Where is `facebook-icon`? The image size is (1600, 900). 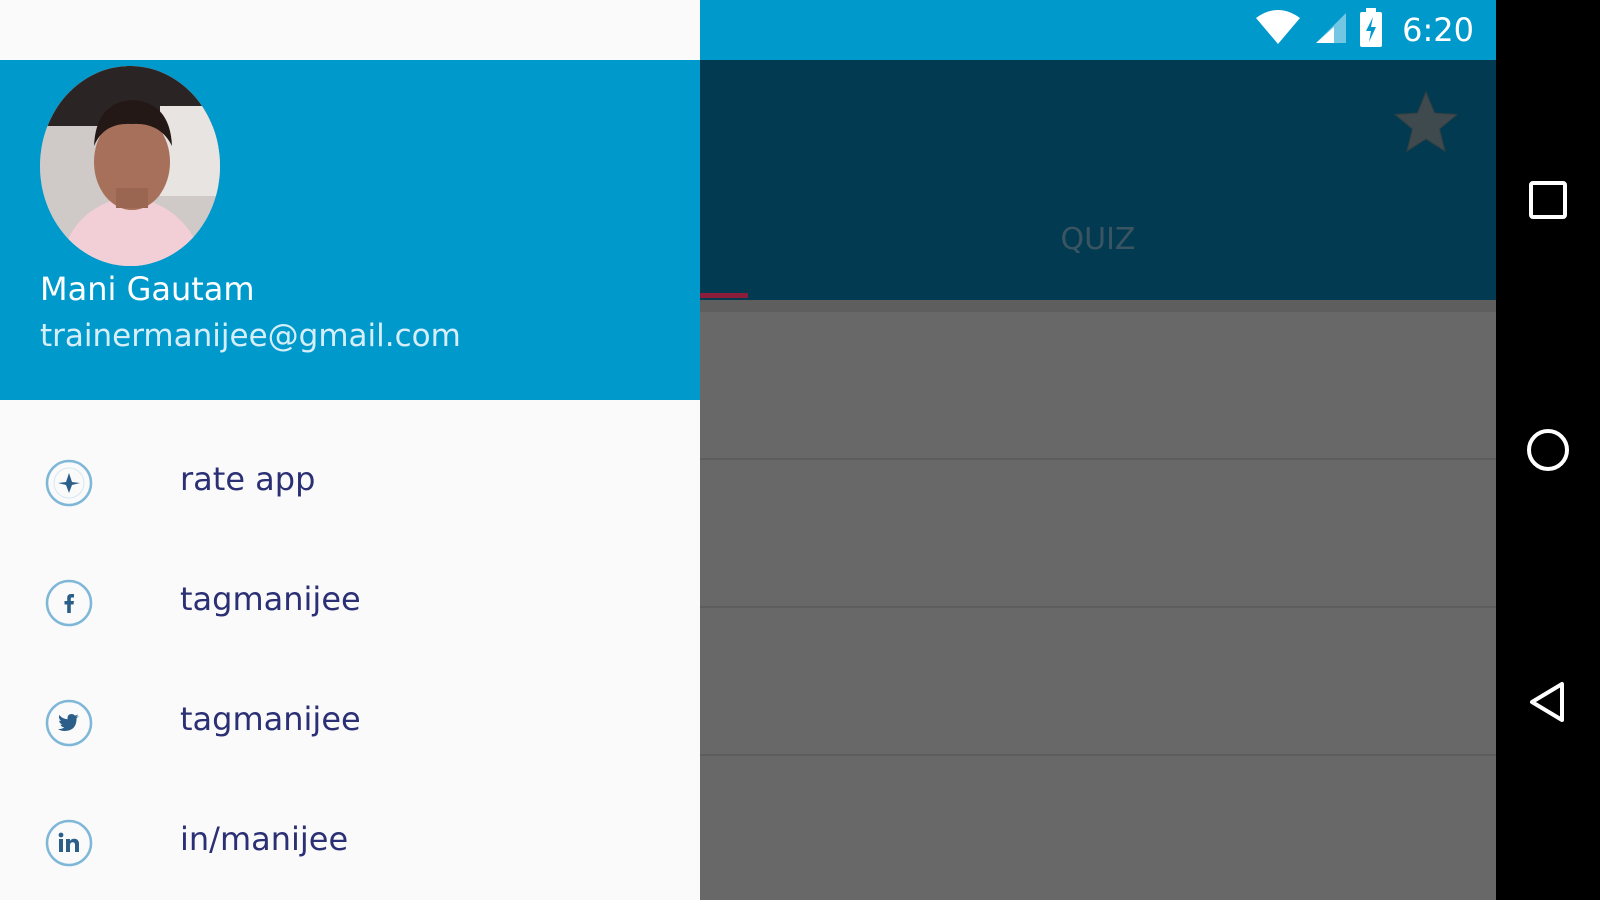 facebook-icon is located at coordinates (69, 603).